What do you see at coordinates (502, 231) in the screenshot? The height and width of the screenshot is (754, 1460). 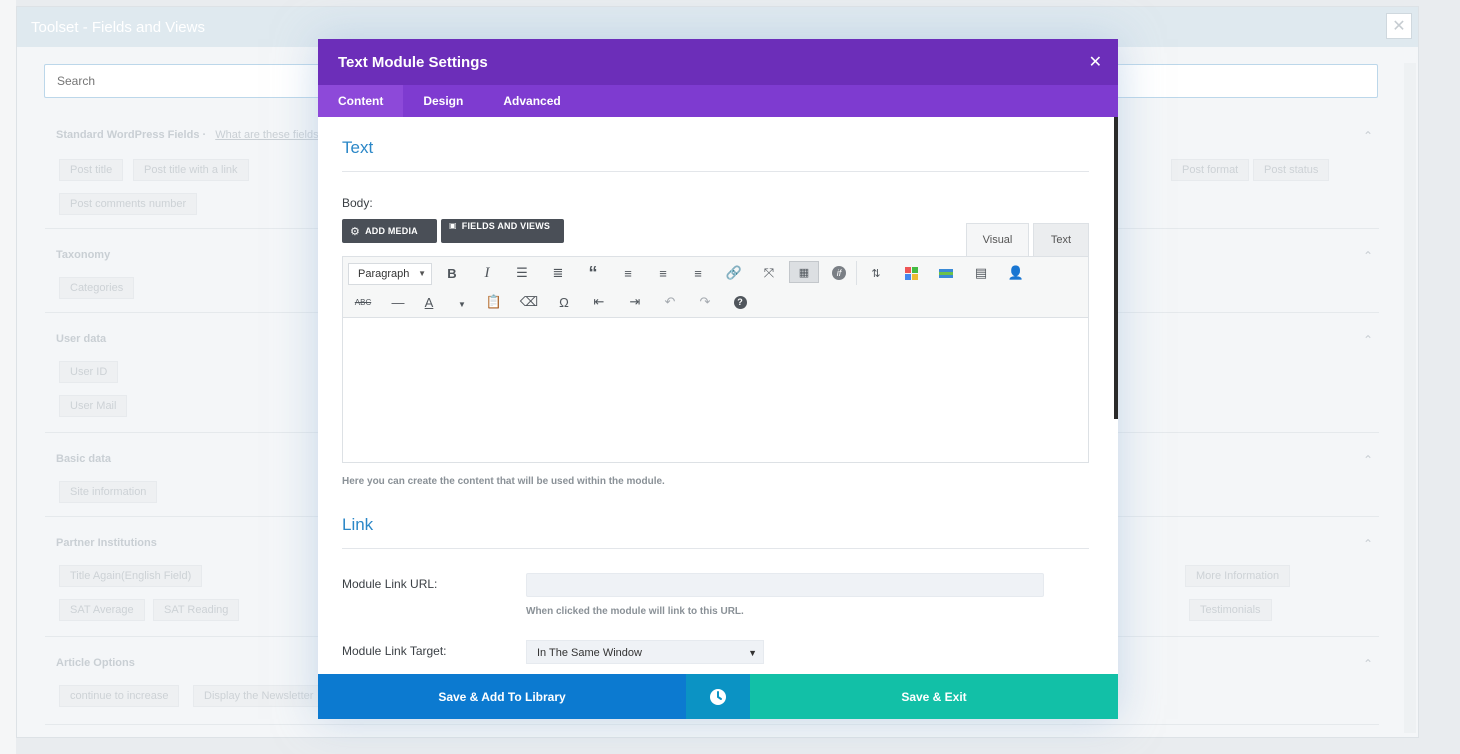 I see `fields-and-views-button: ▣ FIELDS AND VIEWS` at bounding box center [502, 231].